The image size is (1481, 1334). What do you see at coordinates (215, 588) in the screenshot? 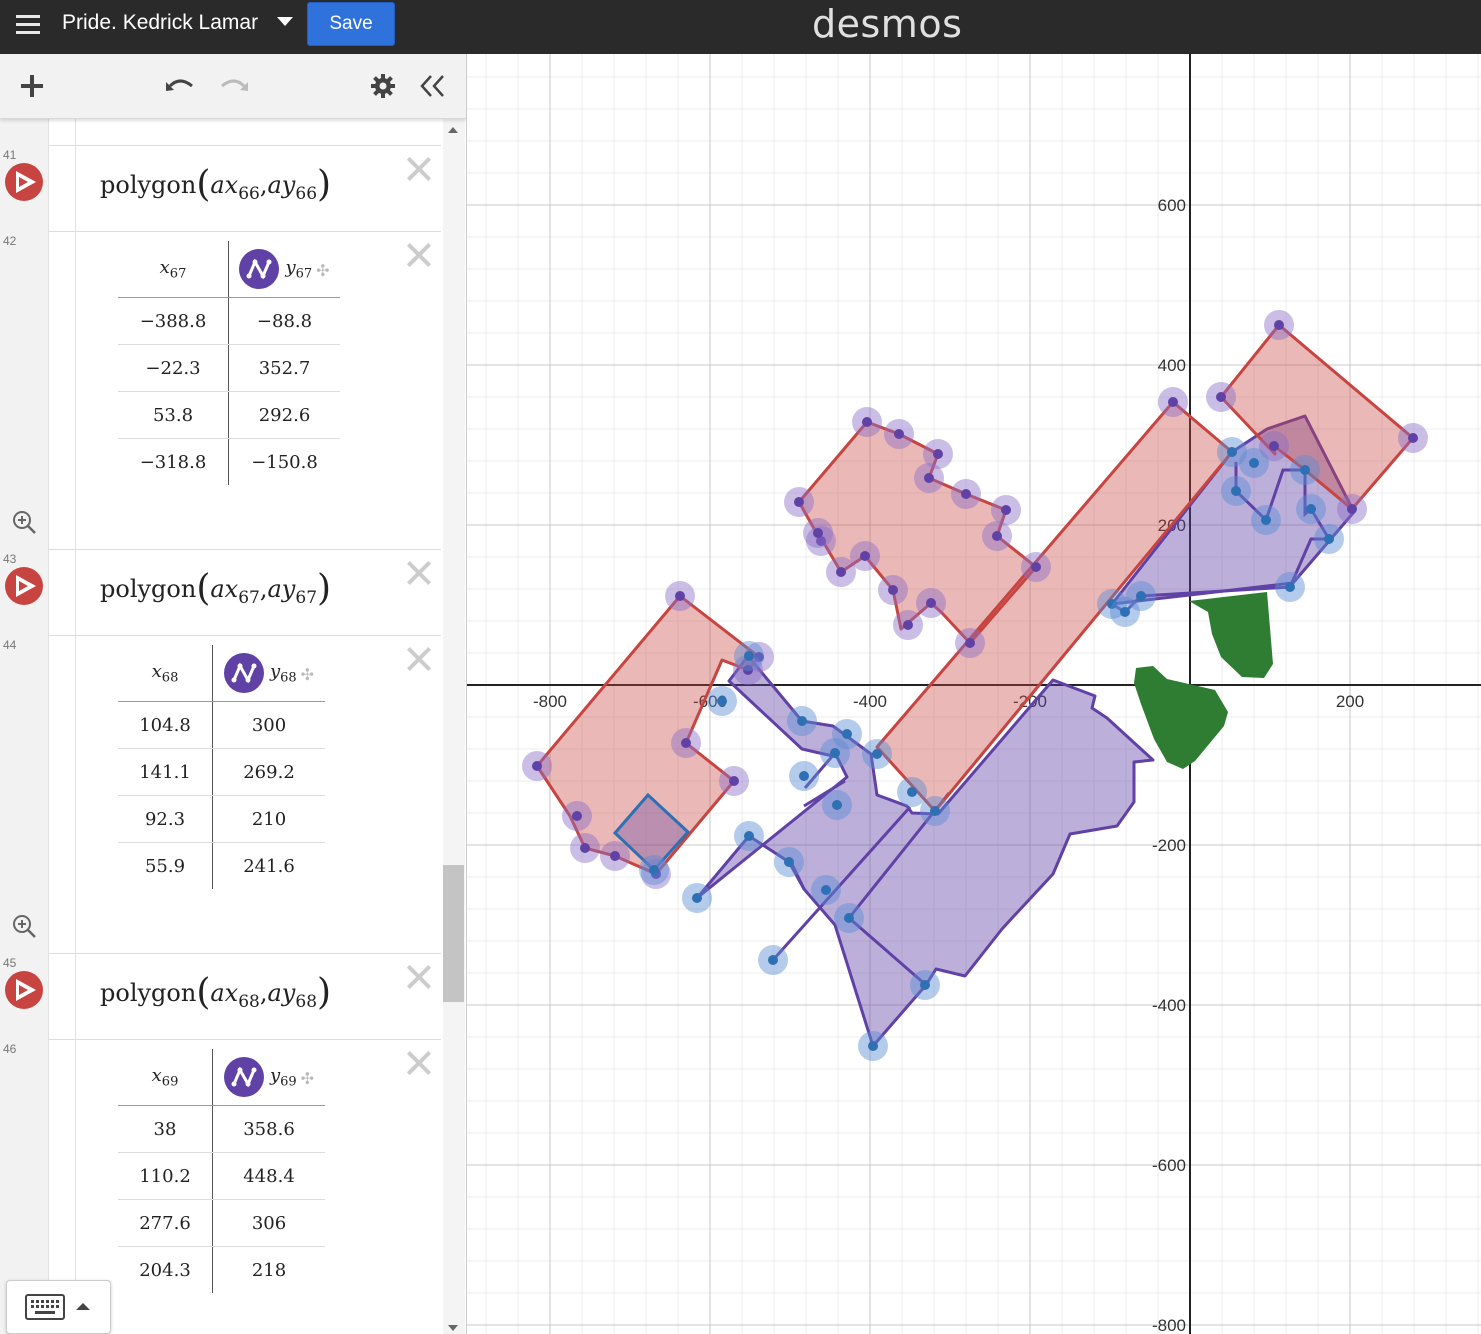
I see `polygon-formula: polygon(ax67,ay67)` at bounding box center [215, 588].